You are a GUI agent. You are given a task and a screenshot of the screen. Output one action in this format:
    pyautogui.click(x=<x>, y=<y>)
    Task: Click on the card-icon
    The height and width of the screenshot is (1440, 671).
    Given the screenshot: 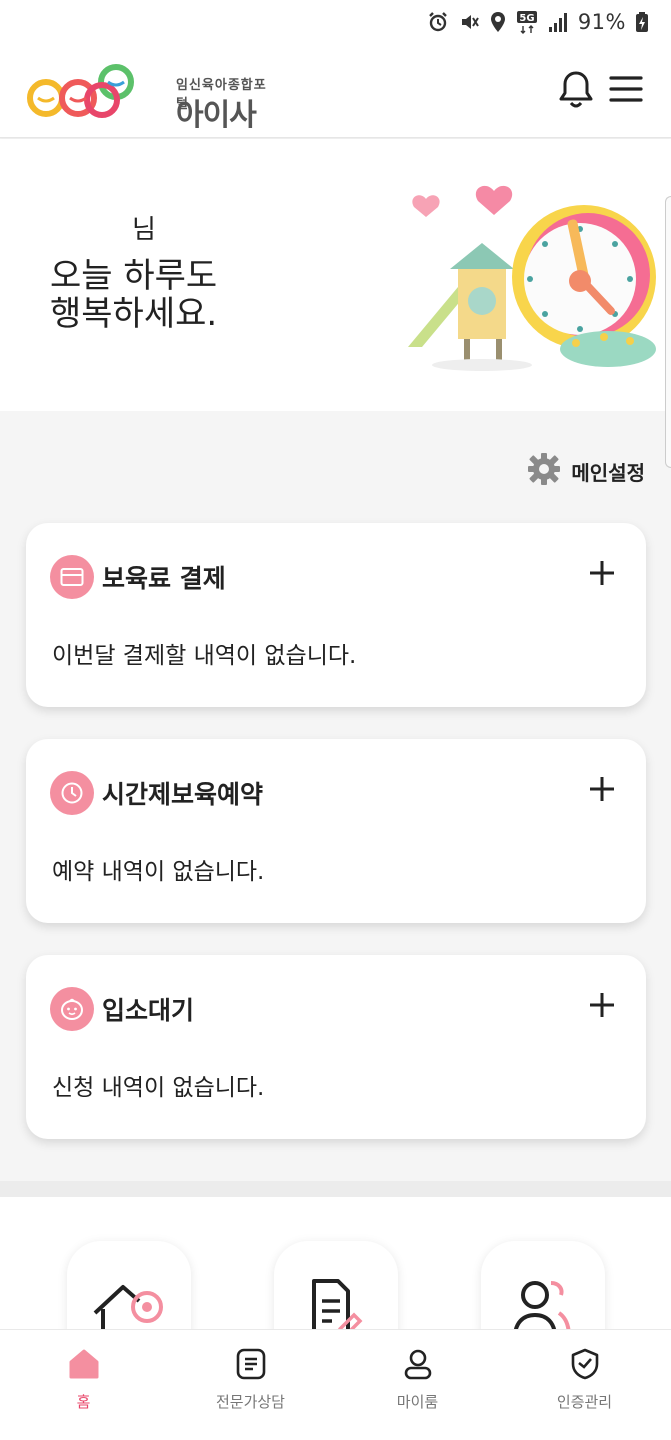 What is the action you would take?
    pyautogui.click(x=72, y=577)
    